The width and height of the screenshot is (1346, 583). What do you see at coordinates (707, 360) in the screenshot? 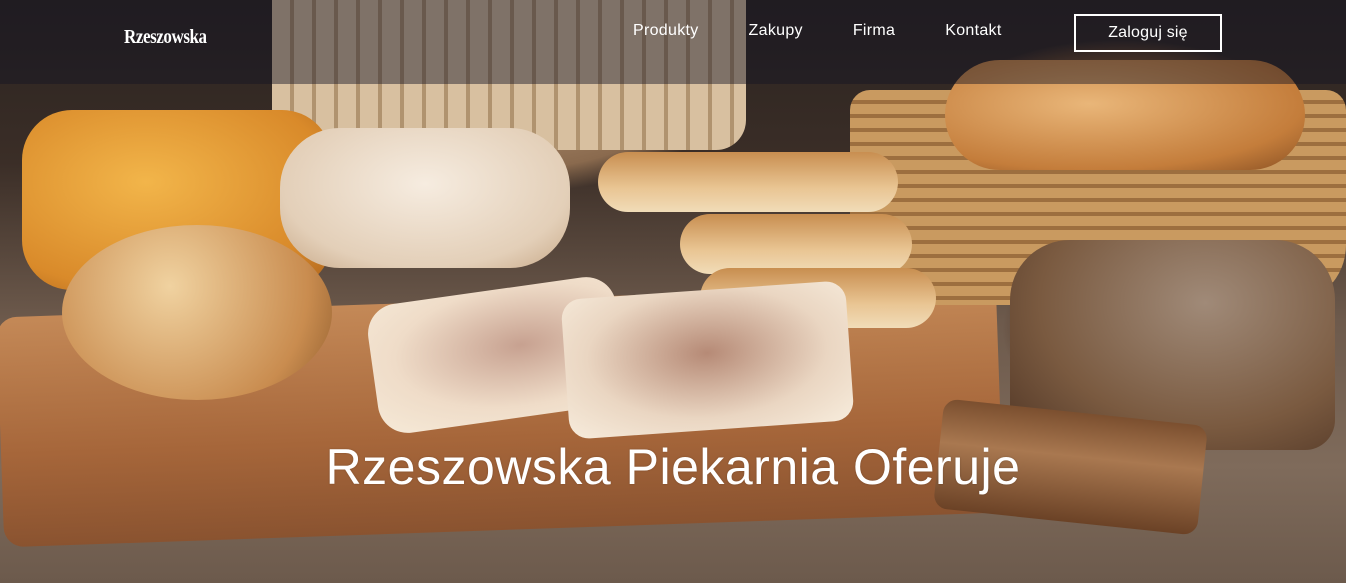
I see `flatbread` at bounding box center [707, 360].